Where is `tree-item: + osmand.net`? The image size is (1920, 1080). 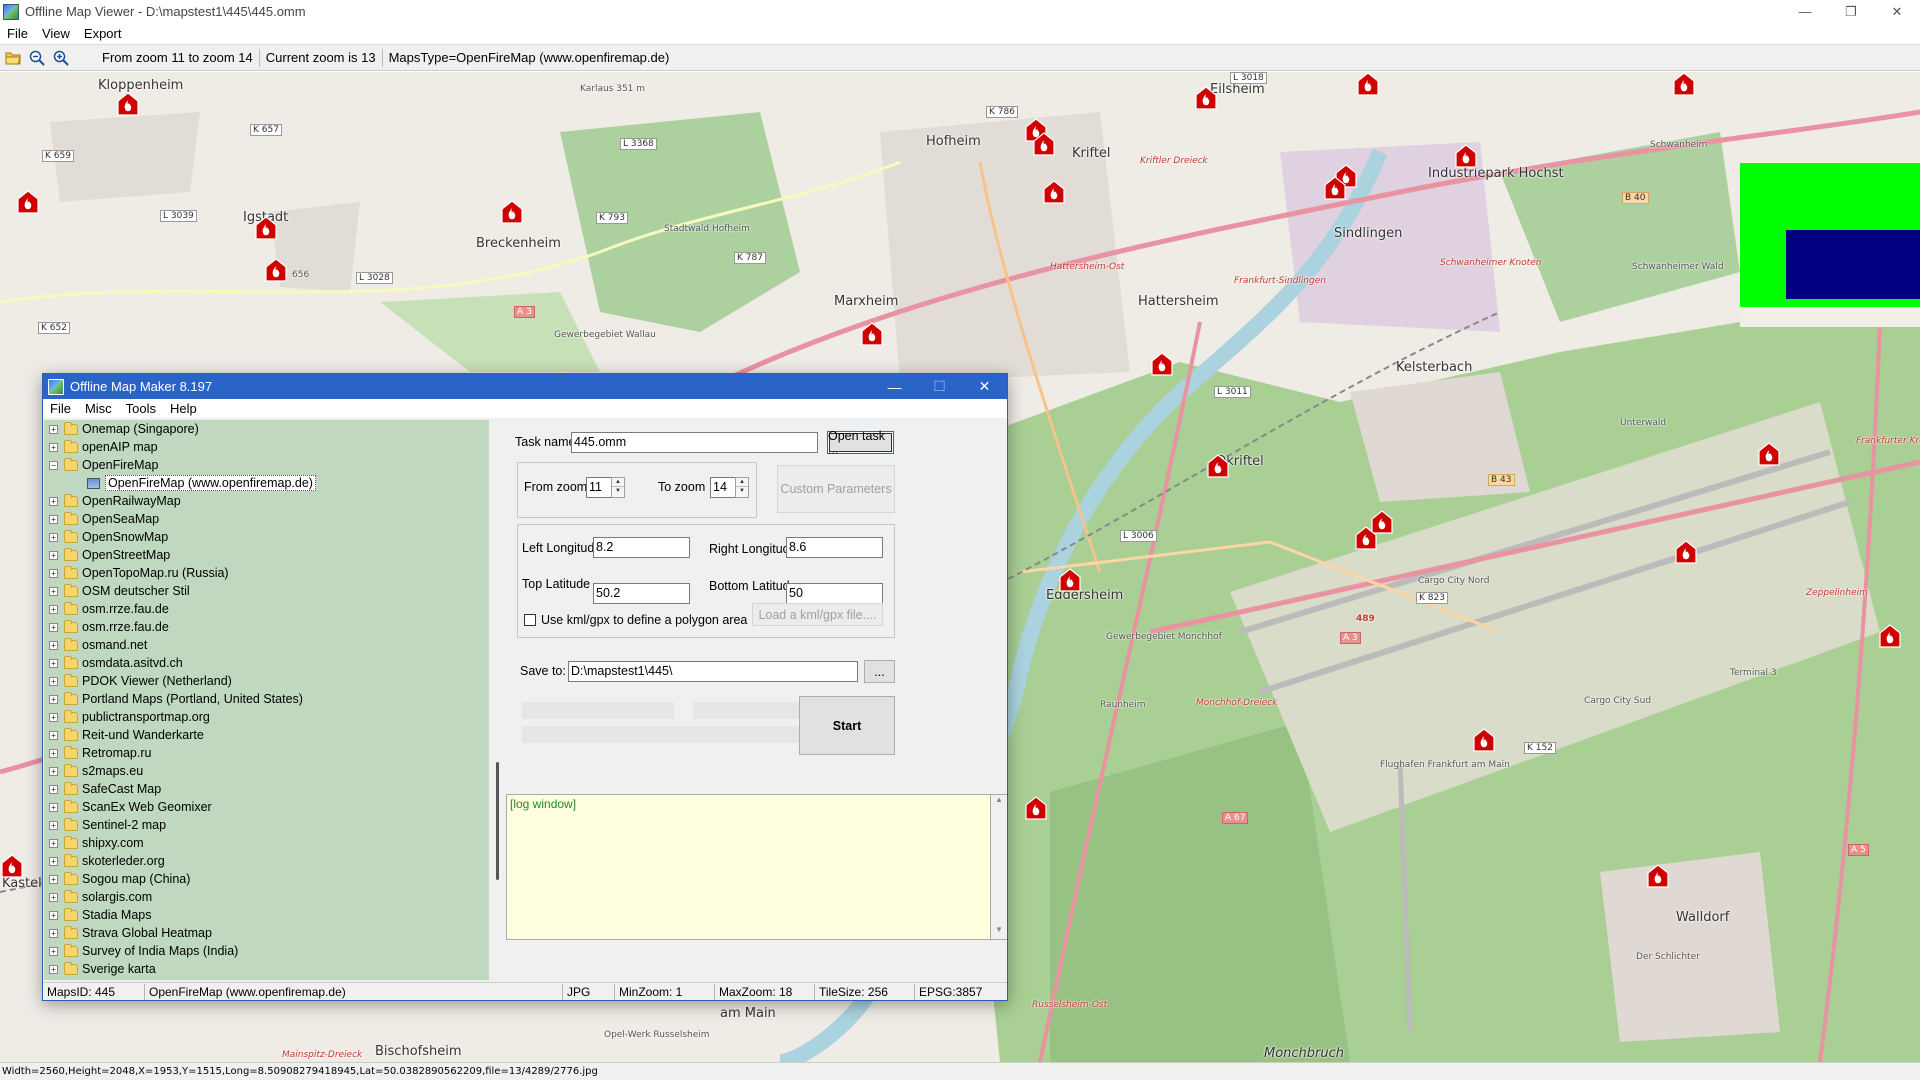
tree-item: + osmand.net is located at coordinates (266, 645).